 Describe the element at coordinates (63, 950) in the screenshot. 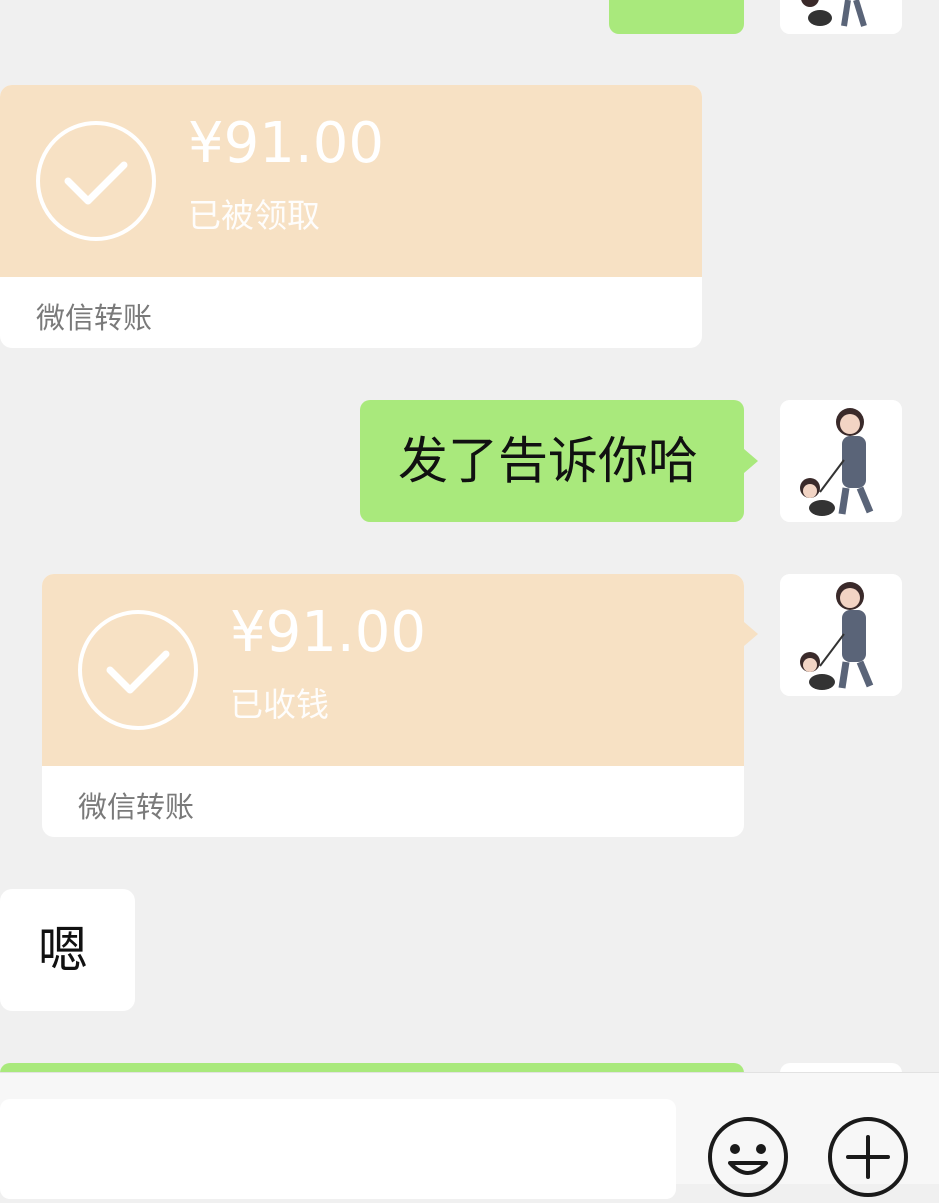

I see `message-text: 嗯` at that location.